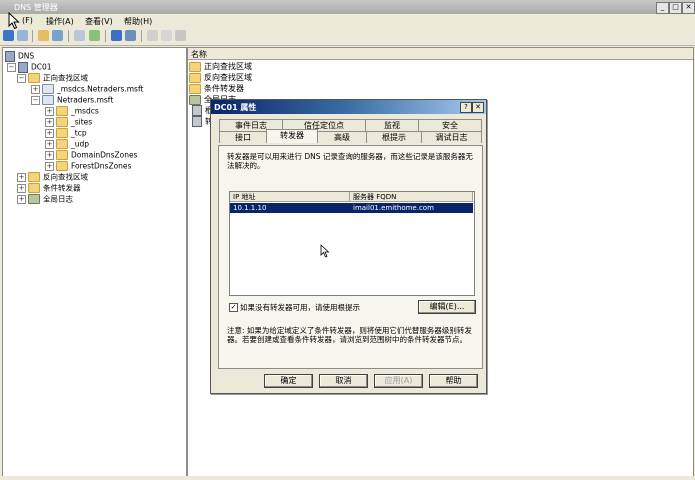 The image size is (695, 480). I want to click on up-folder-icon, so click(43, 35).